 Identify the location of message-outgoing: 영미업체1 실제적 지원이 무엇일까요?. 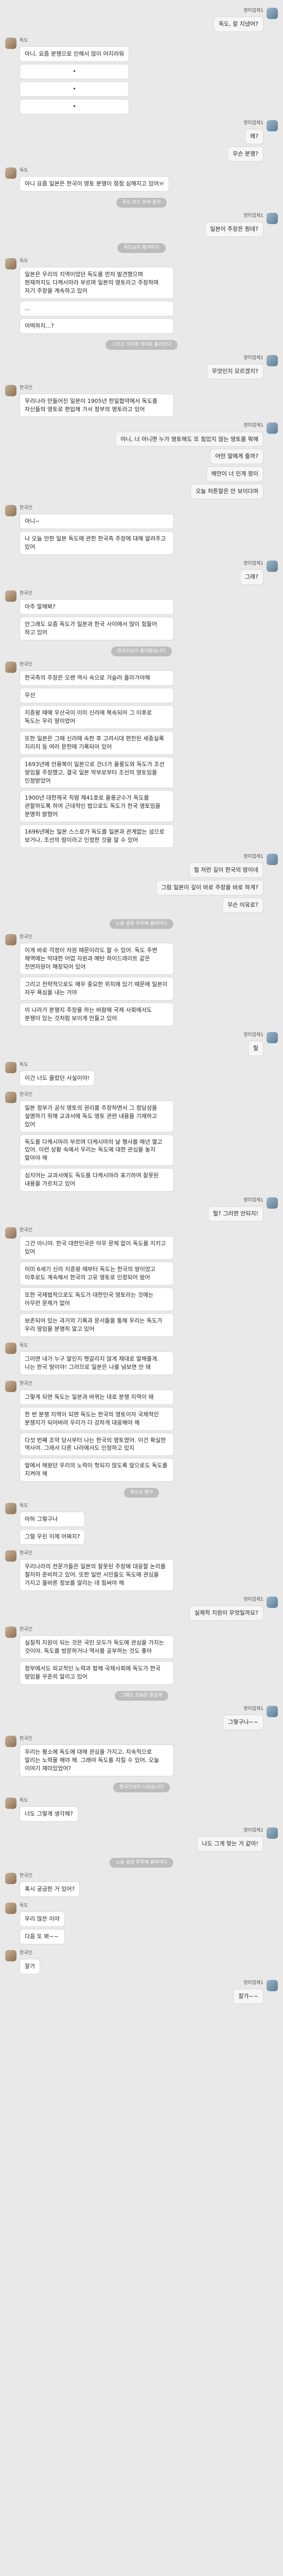
(141, 1609).